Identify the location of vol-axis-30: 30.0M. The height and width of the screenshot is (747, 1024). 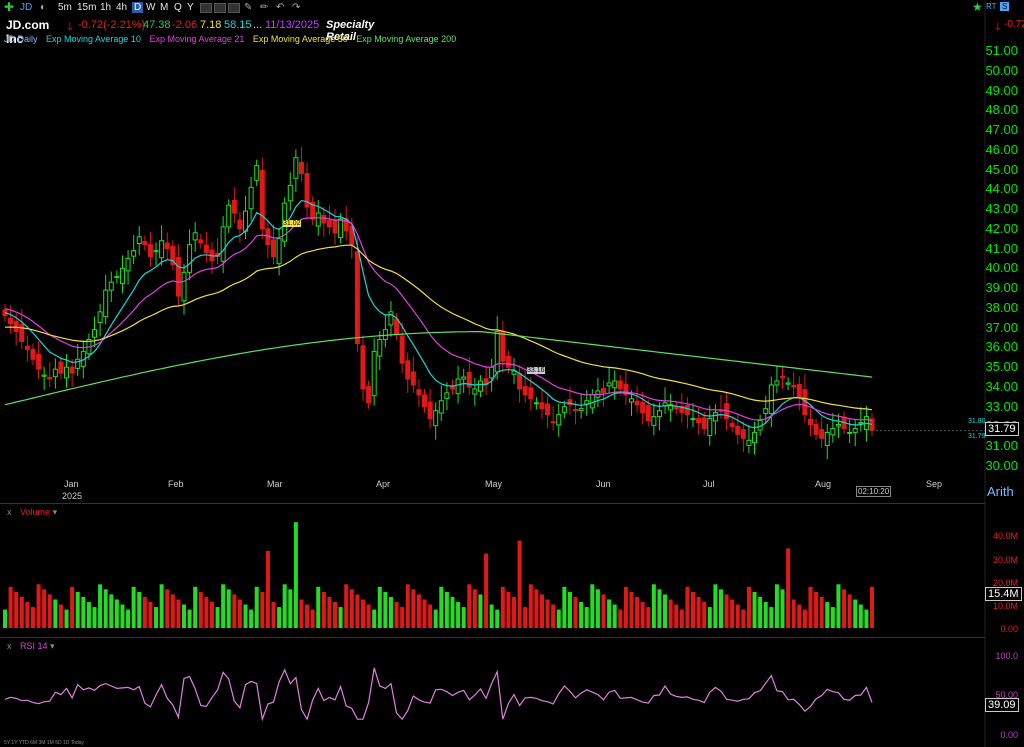
(1005, 560).